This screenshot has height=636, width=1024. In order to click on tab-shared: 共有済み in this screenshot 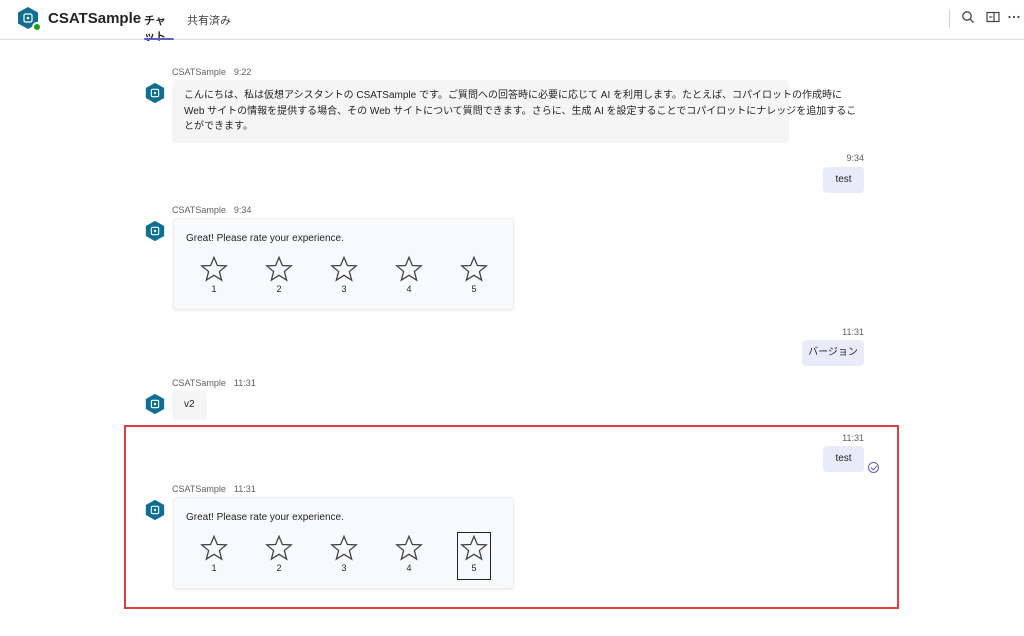, I will do `click(209, 26)`.